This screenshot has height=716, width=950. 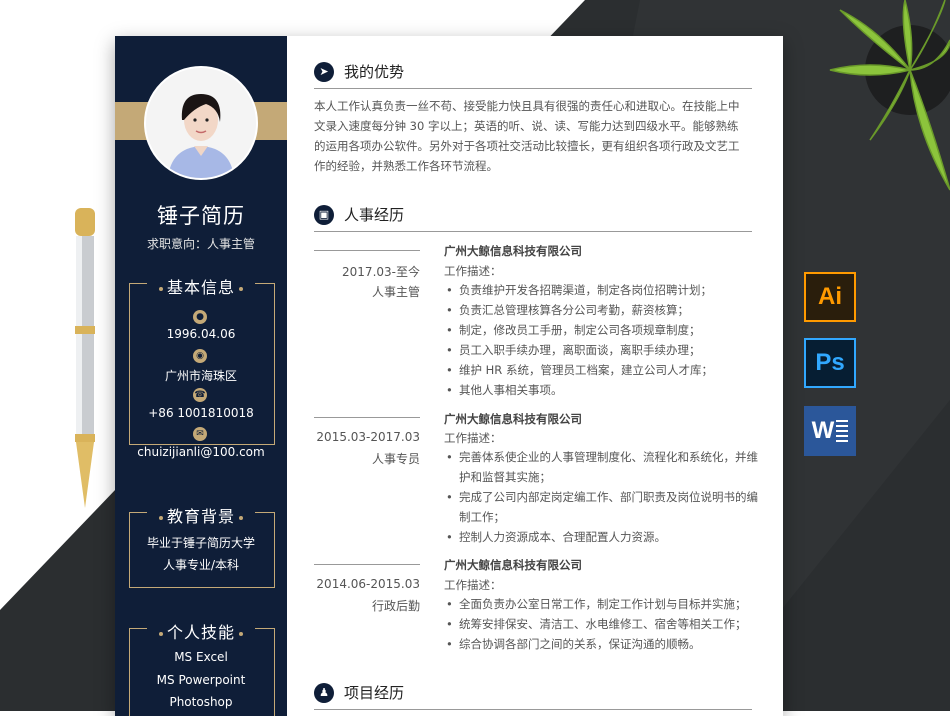 I want to click on list-item: 统筹安排保安、清洁工、水电维修工、宿舍等相关工作；, so click(x=601, y=624).